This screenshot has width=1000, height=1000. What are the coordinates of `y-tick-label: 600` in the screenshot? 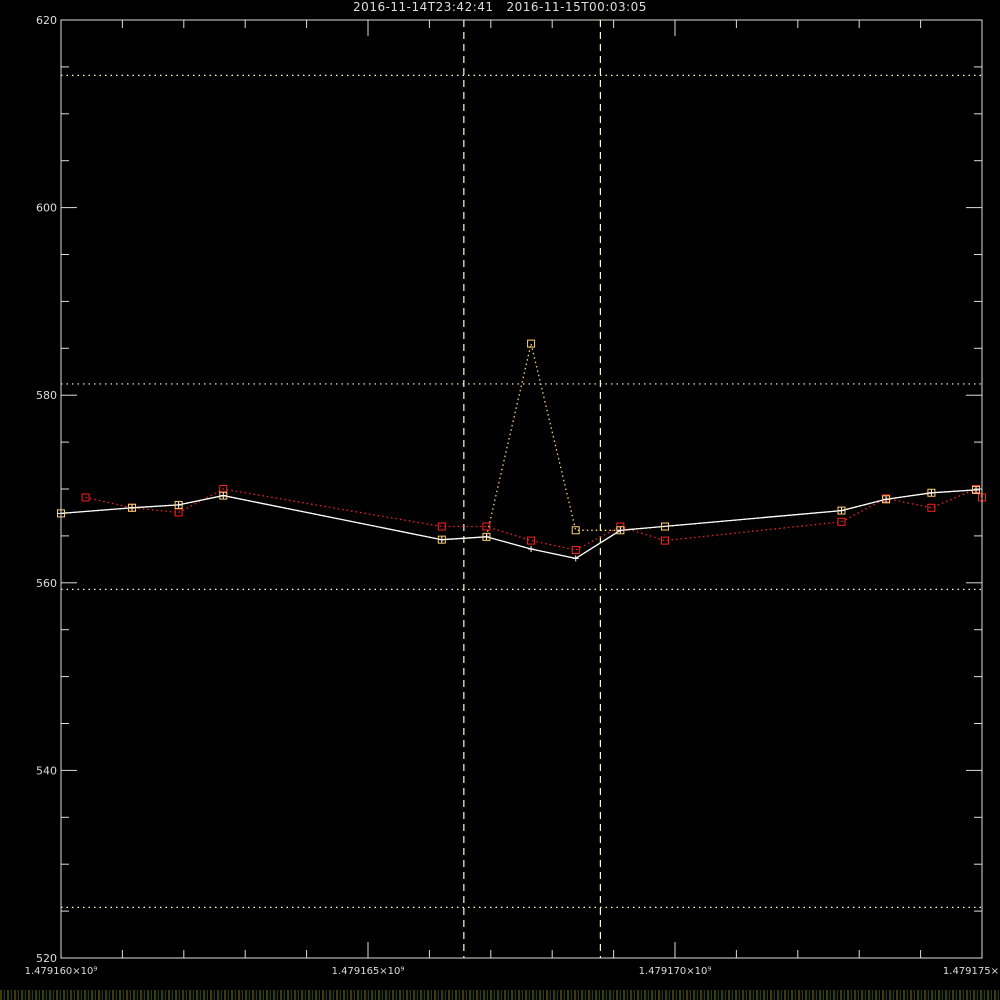 It's located at (46, 208).